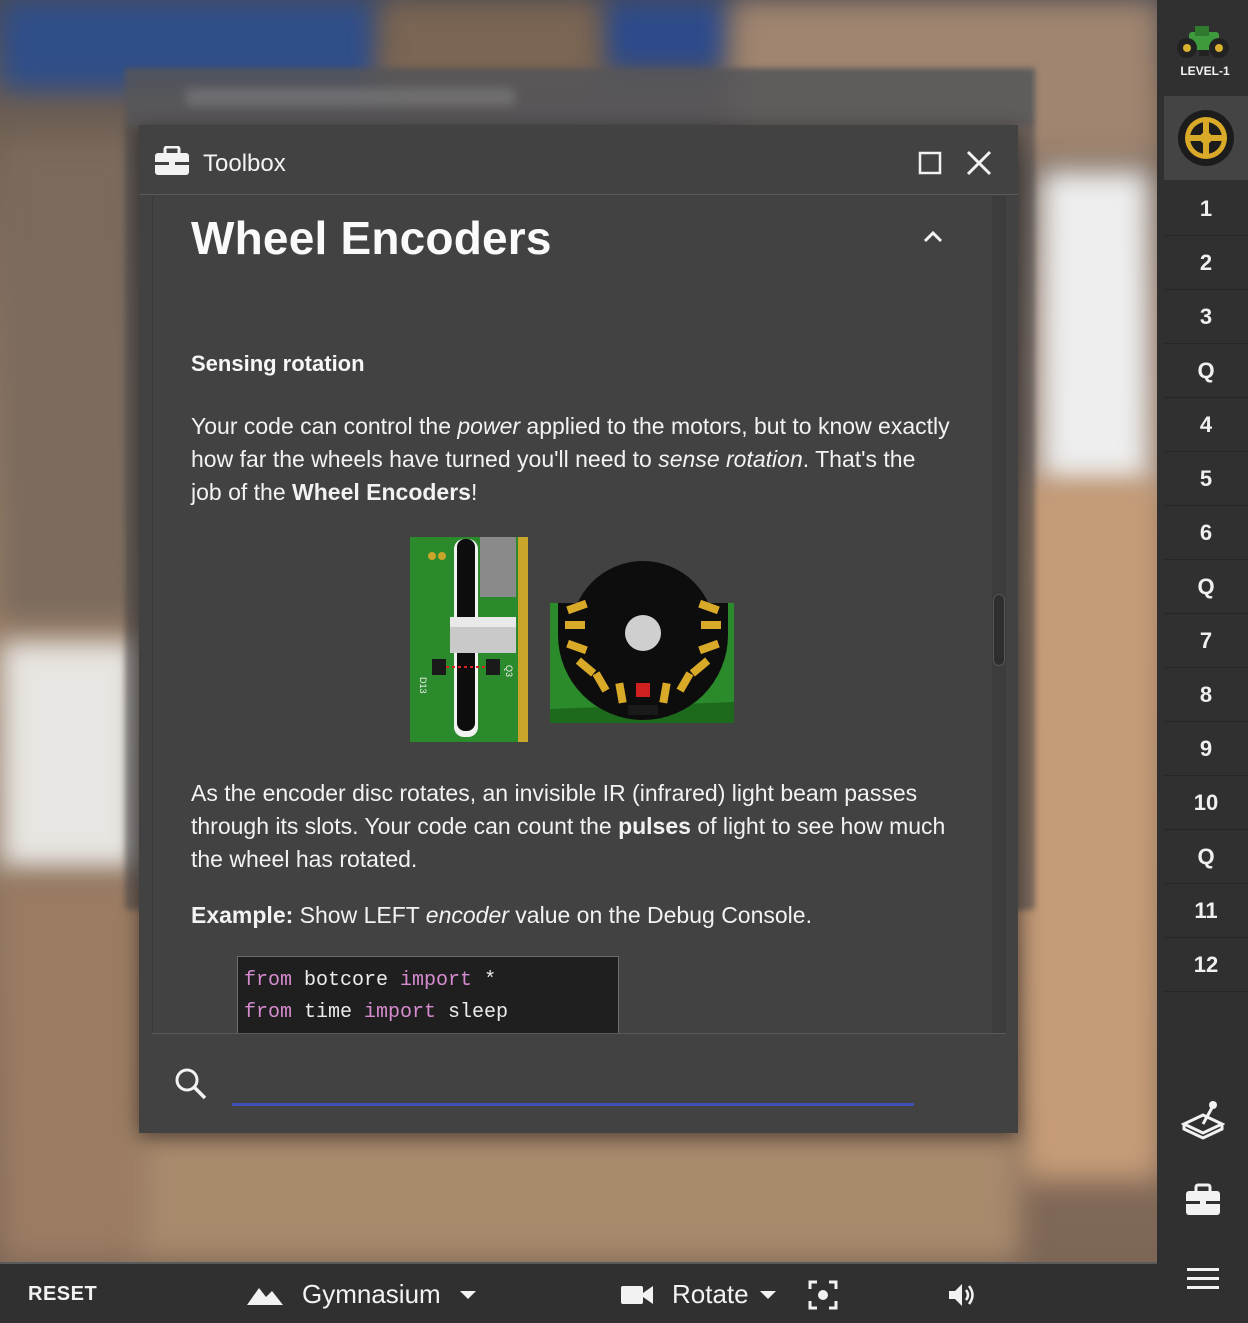  I want to click on mountain-icon, so click(265, 1296).